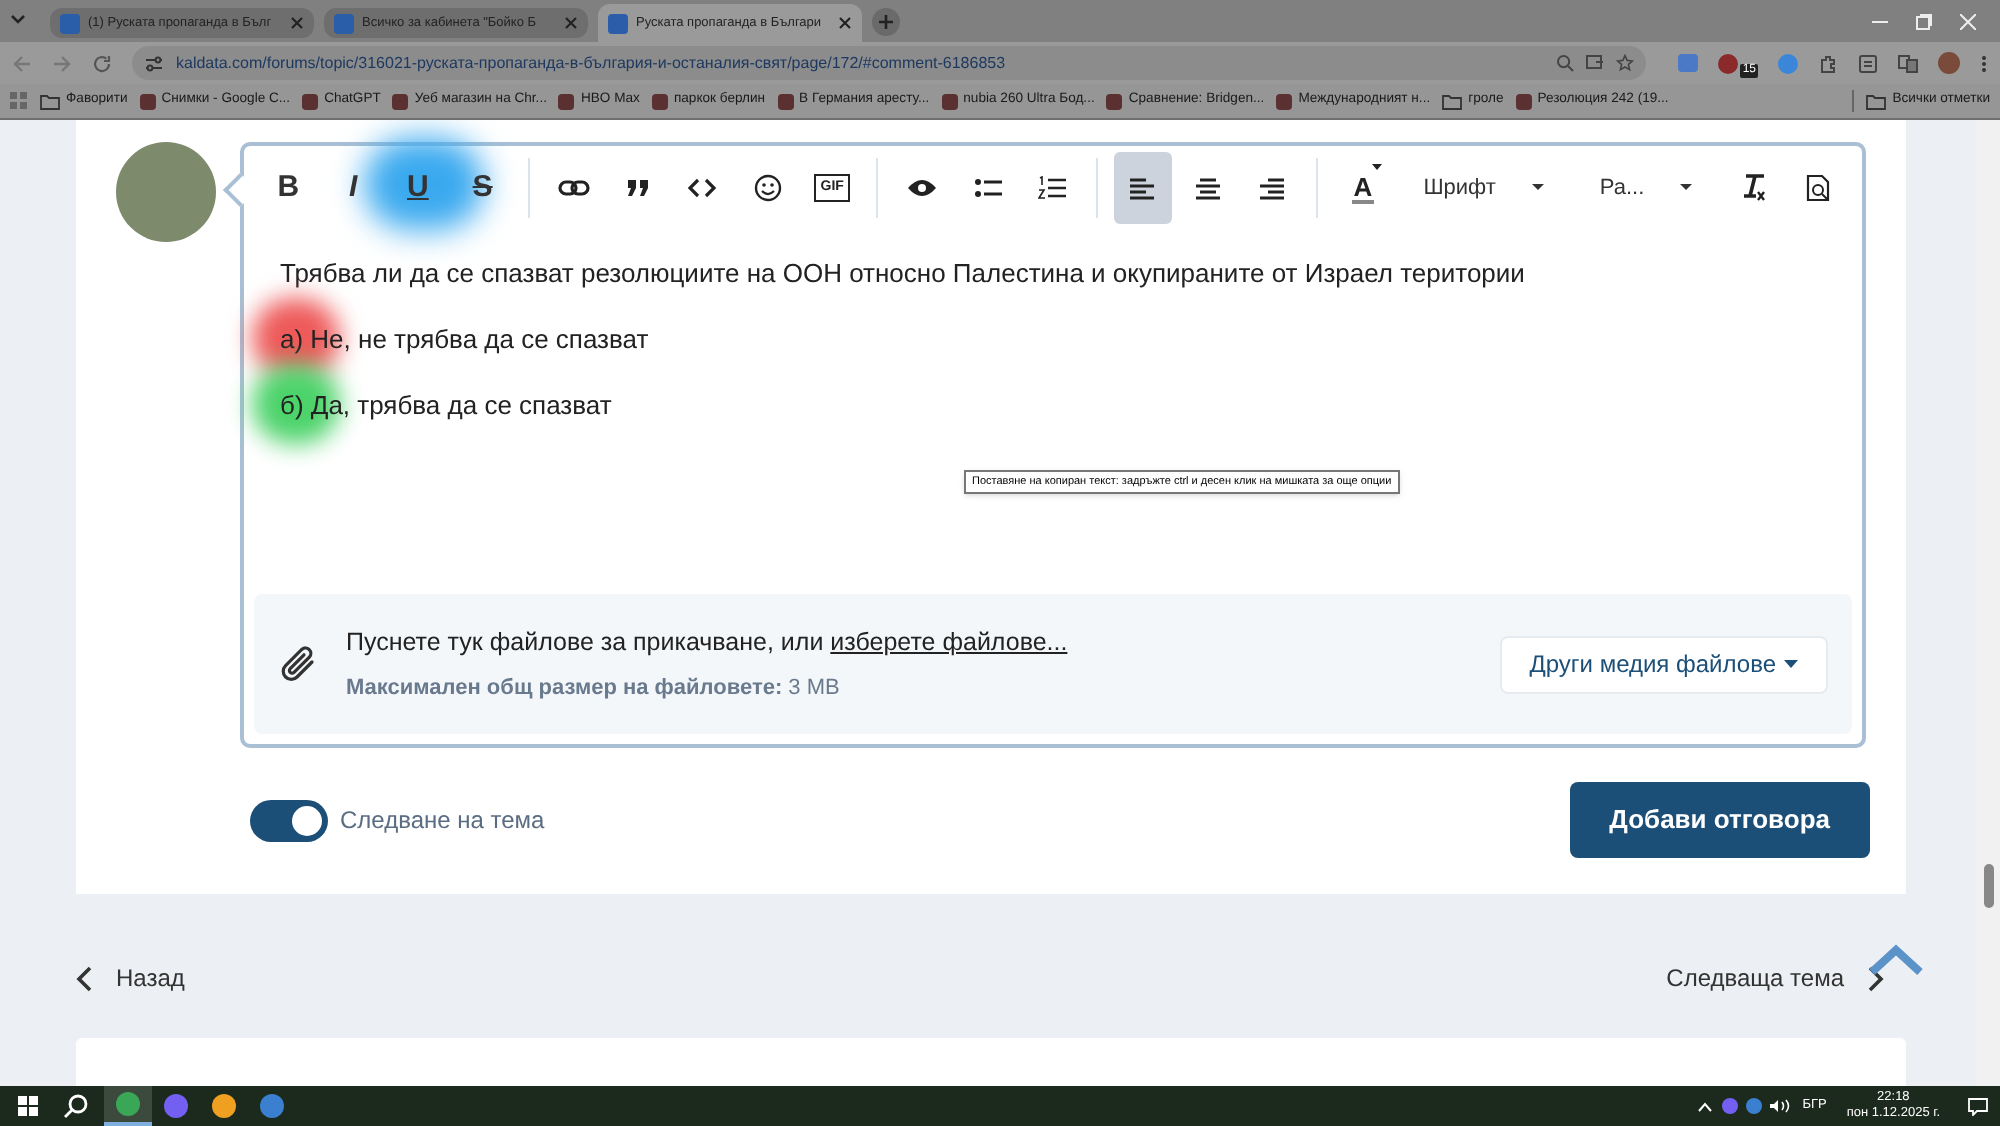  Describe the element at coordinates (1924, 22) in the screenshot. I see `restore-icon` at that location.